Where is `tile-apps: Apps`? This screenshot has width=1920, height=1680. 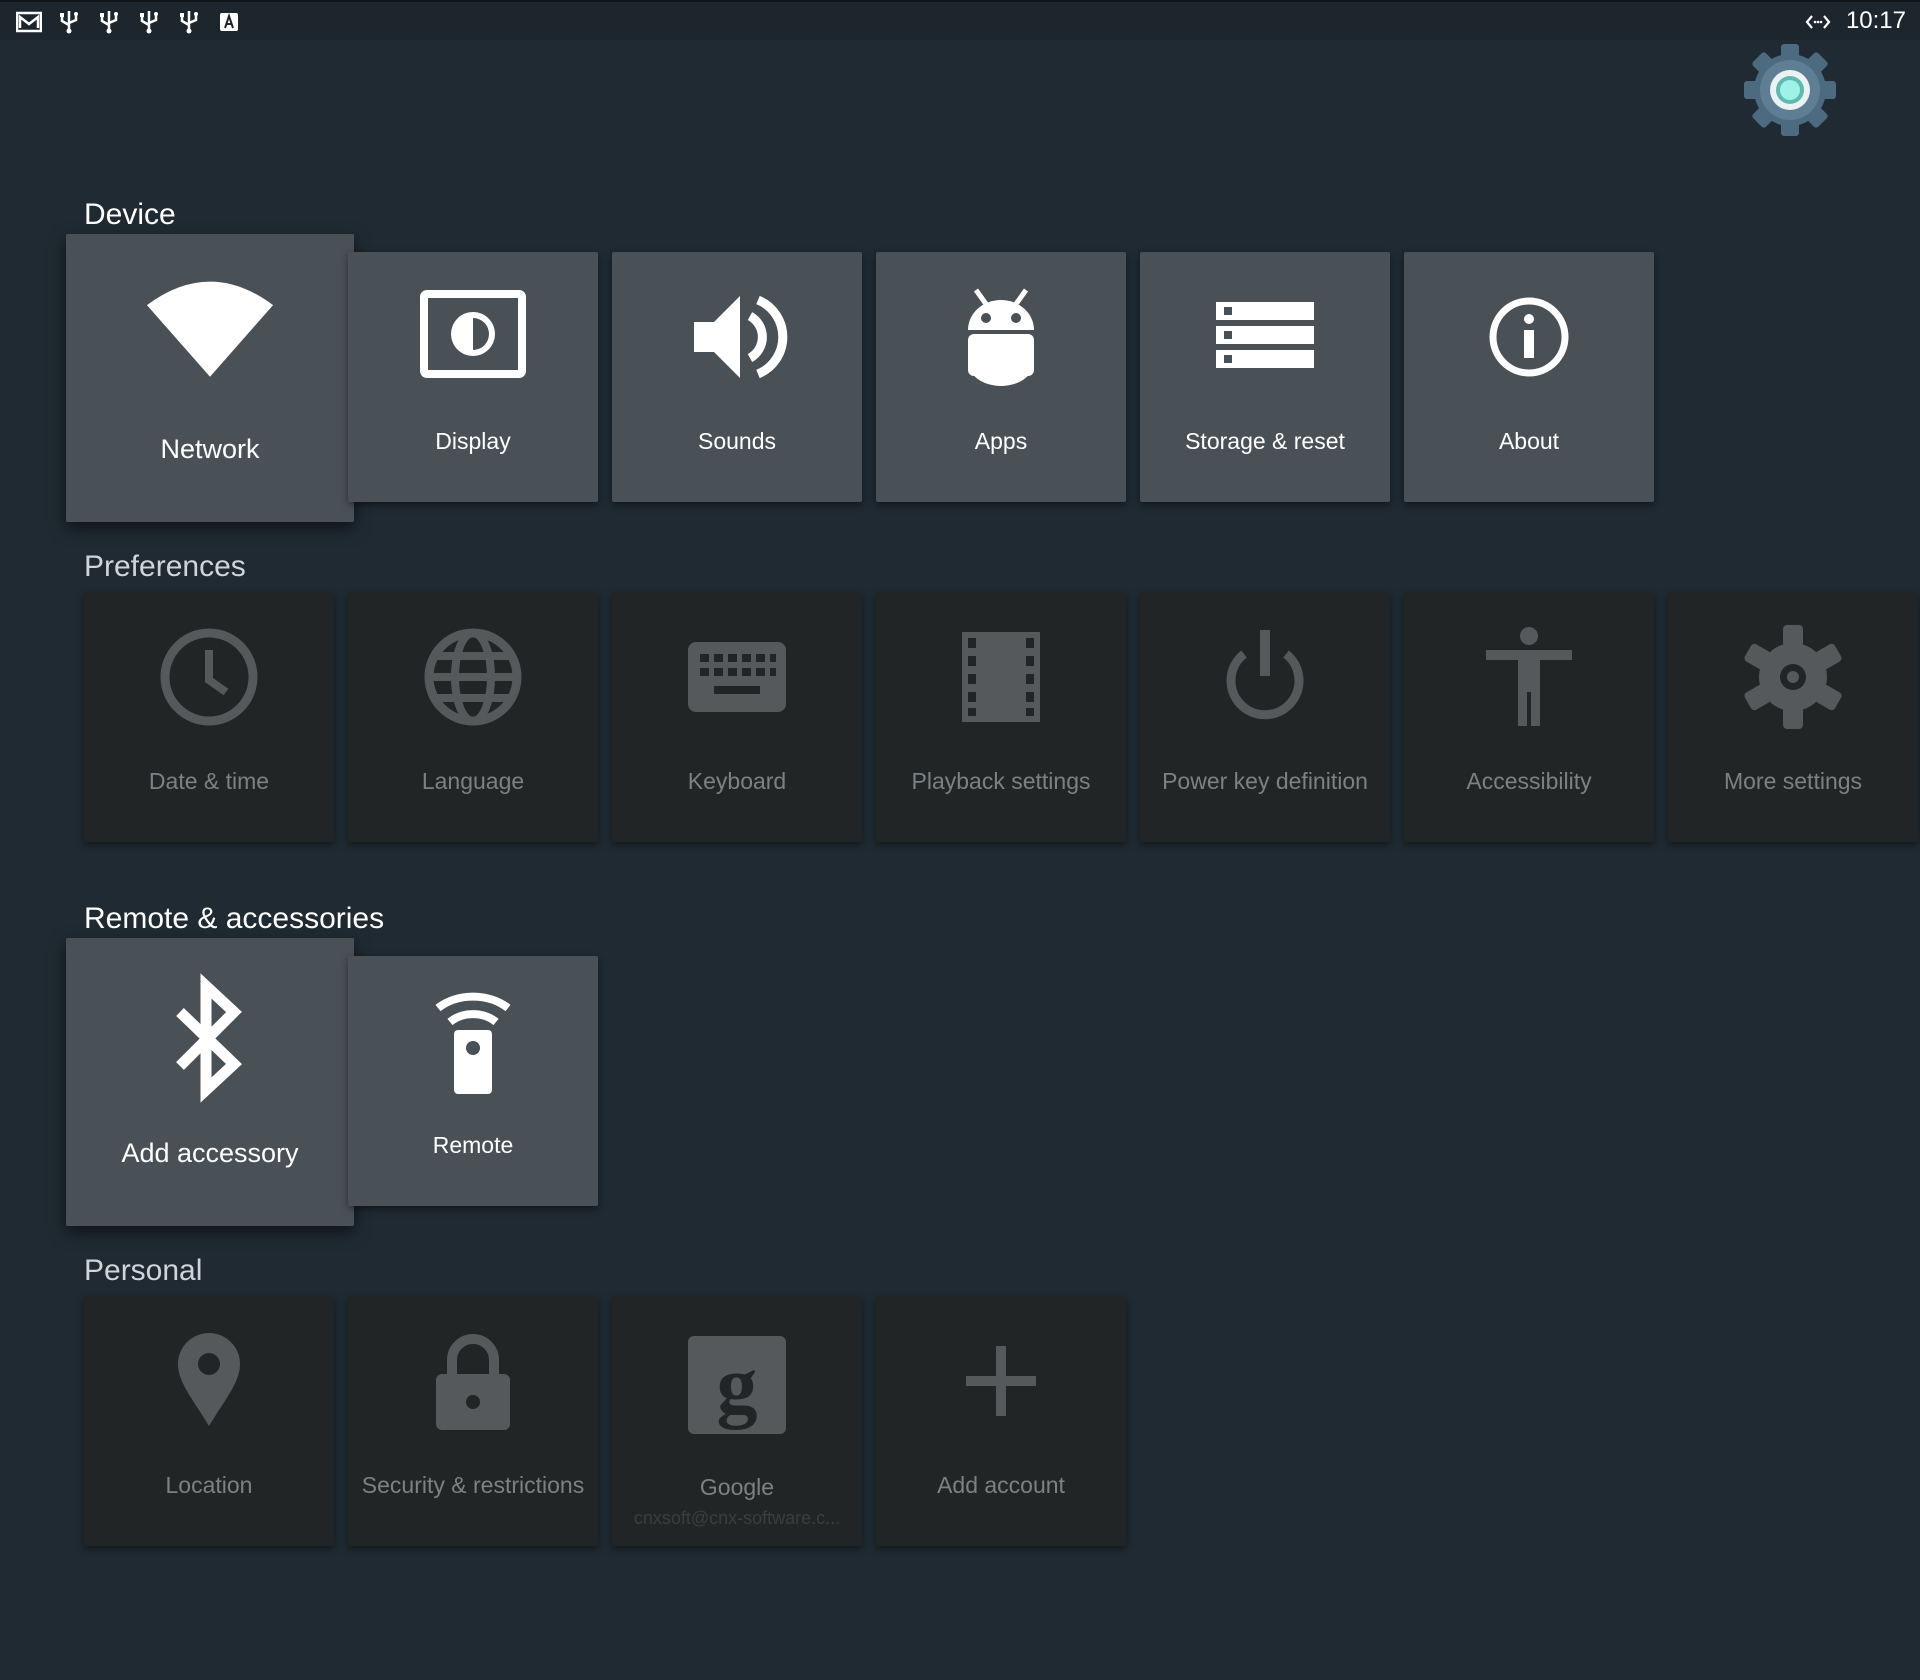
tile-apps: Apps is located at coordinates (1001, 377).